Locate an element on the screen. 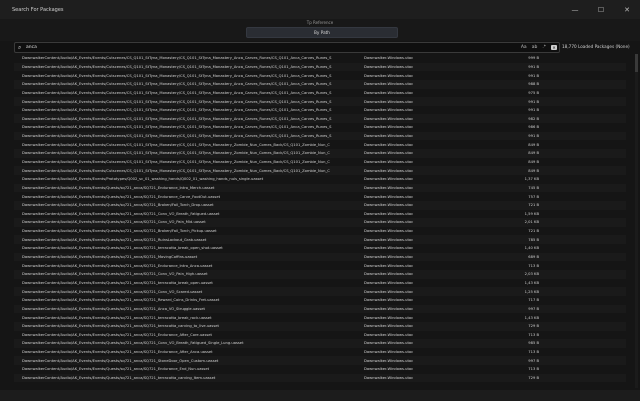  clear-search-button: ✕ is located at coordinates (554, 47).